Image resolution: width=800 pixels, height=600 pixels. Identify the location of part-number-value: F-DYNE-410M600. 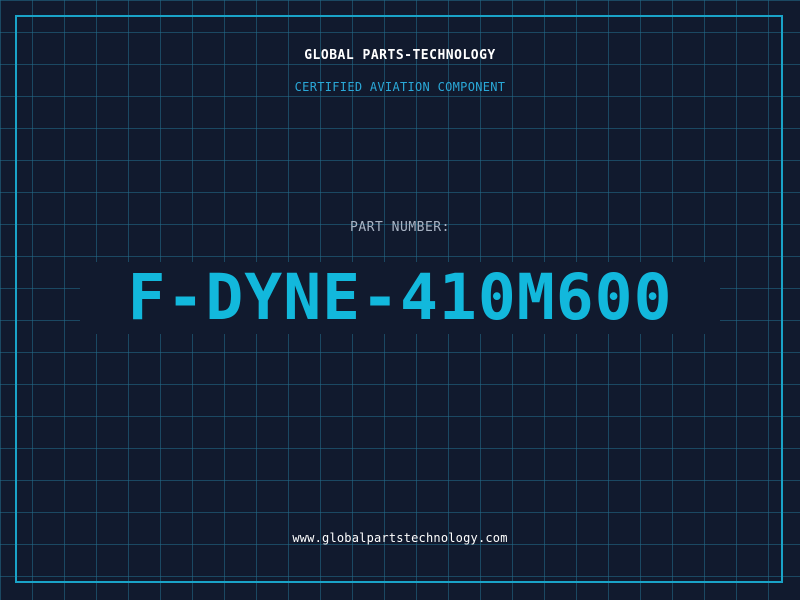
(400, 297).